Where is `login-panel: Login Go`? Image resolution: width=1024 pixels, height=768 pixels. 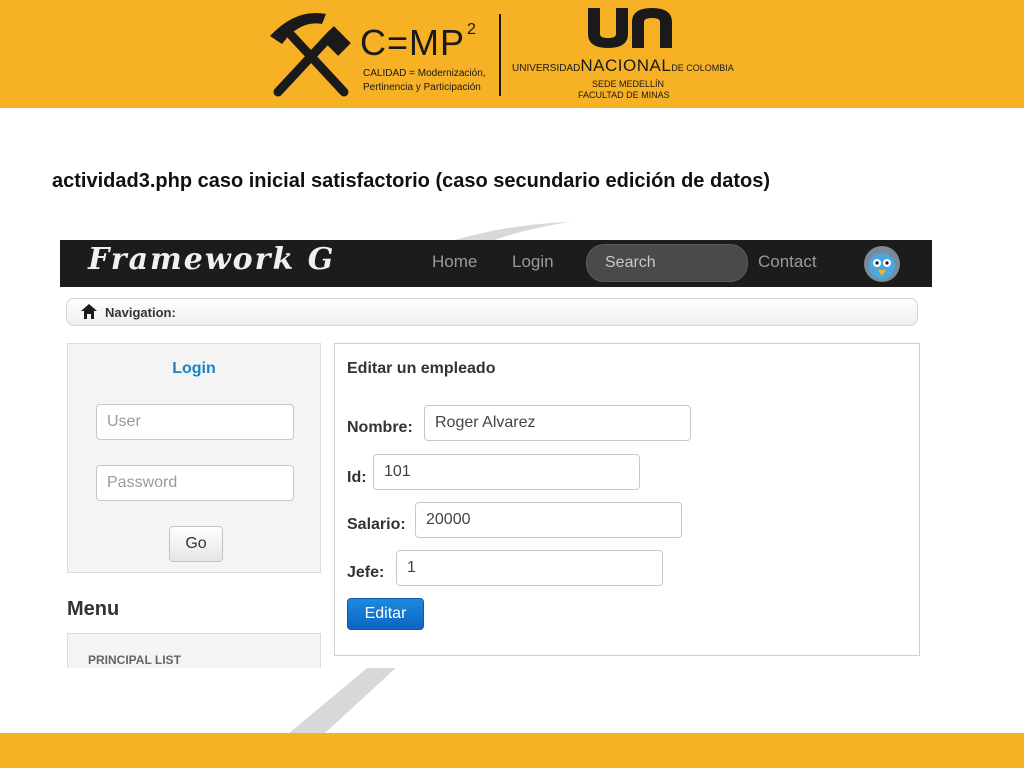 login-panel: Login Go is located at coordinates (194, 458).